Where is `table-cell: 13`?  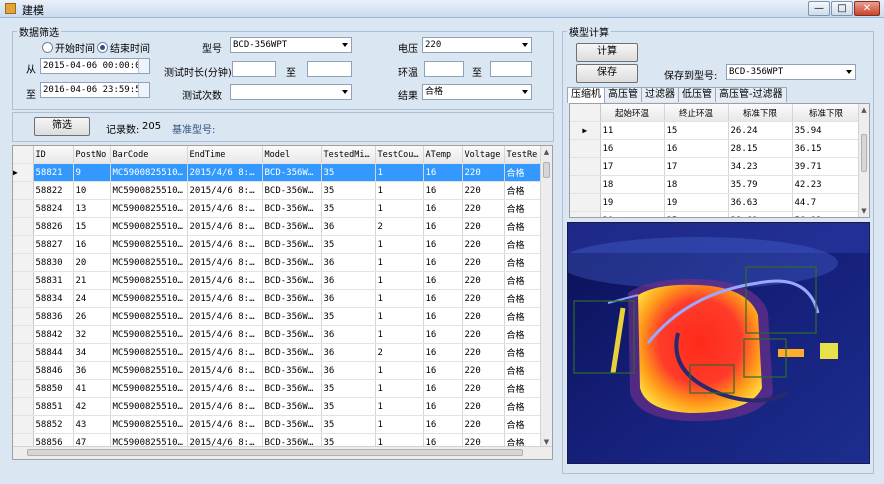 table-cell: 13 is located at coordinates (92, 208).